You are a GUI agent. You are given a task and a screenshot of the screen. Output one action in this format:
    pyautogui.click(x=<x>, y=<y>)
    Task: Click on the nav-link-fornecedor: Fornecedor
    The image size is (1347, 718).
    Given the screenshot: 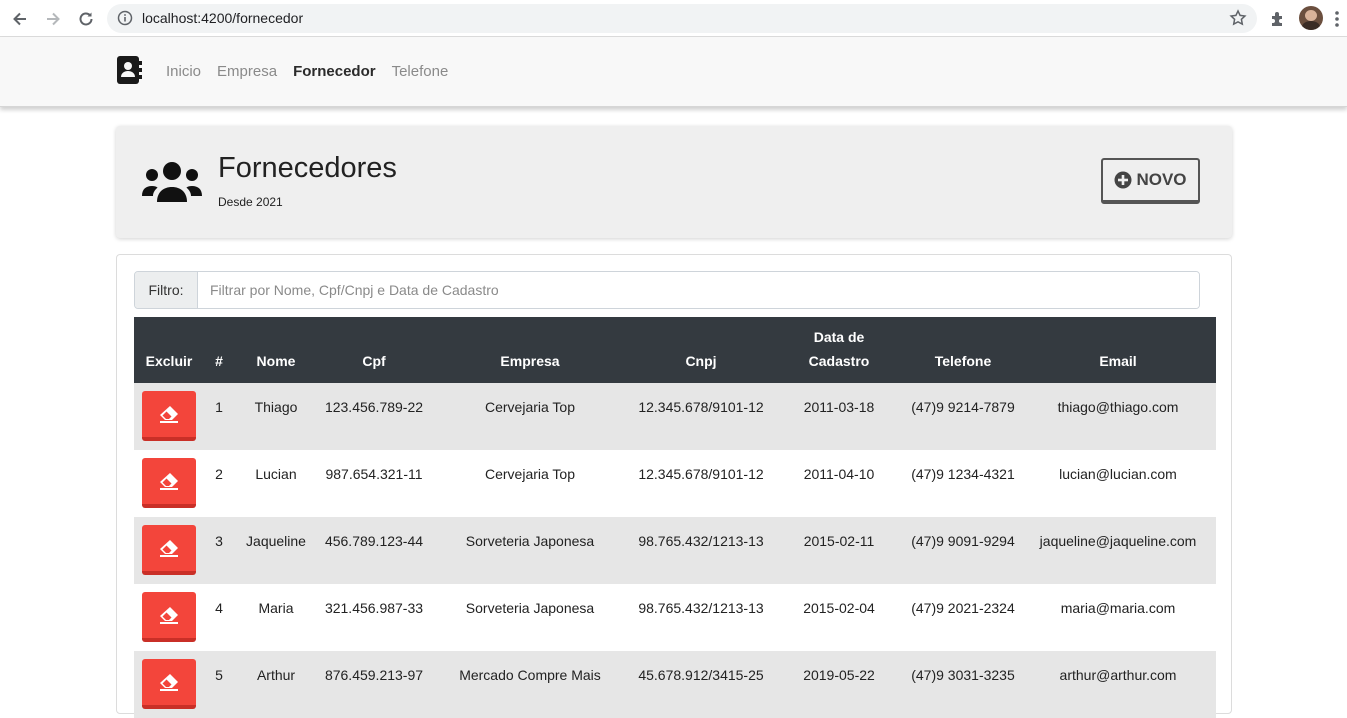 What is the action you would take?
    pyautogui.click(x=334, y=71)
    